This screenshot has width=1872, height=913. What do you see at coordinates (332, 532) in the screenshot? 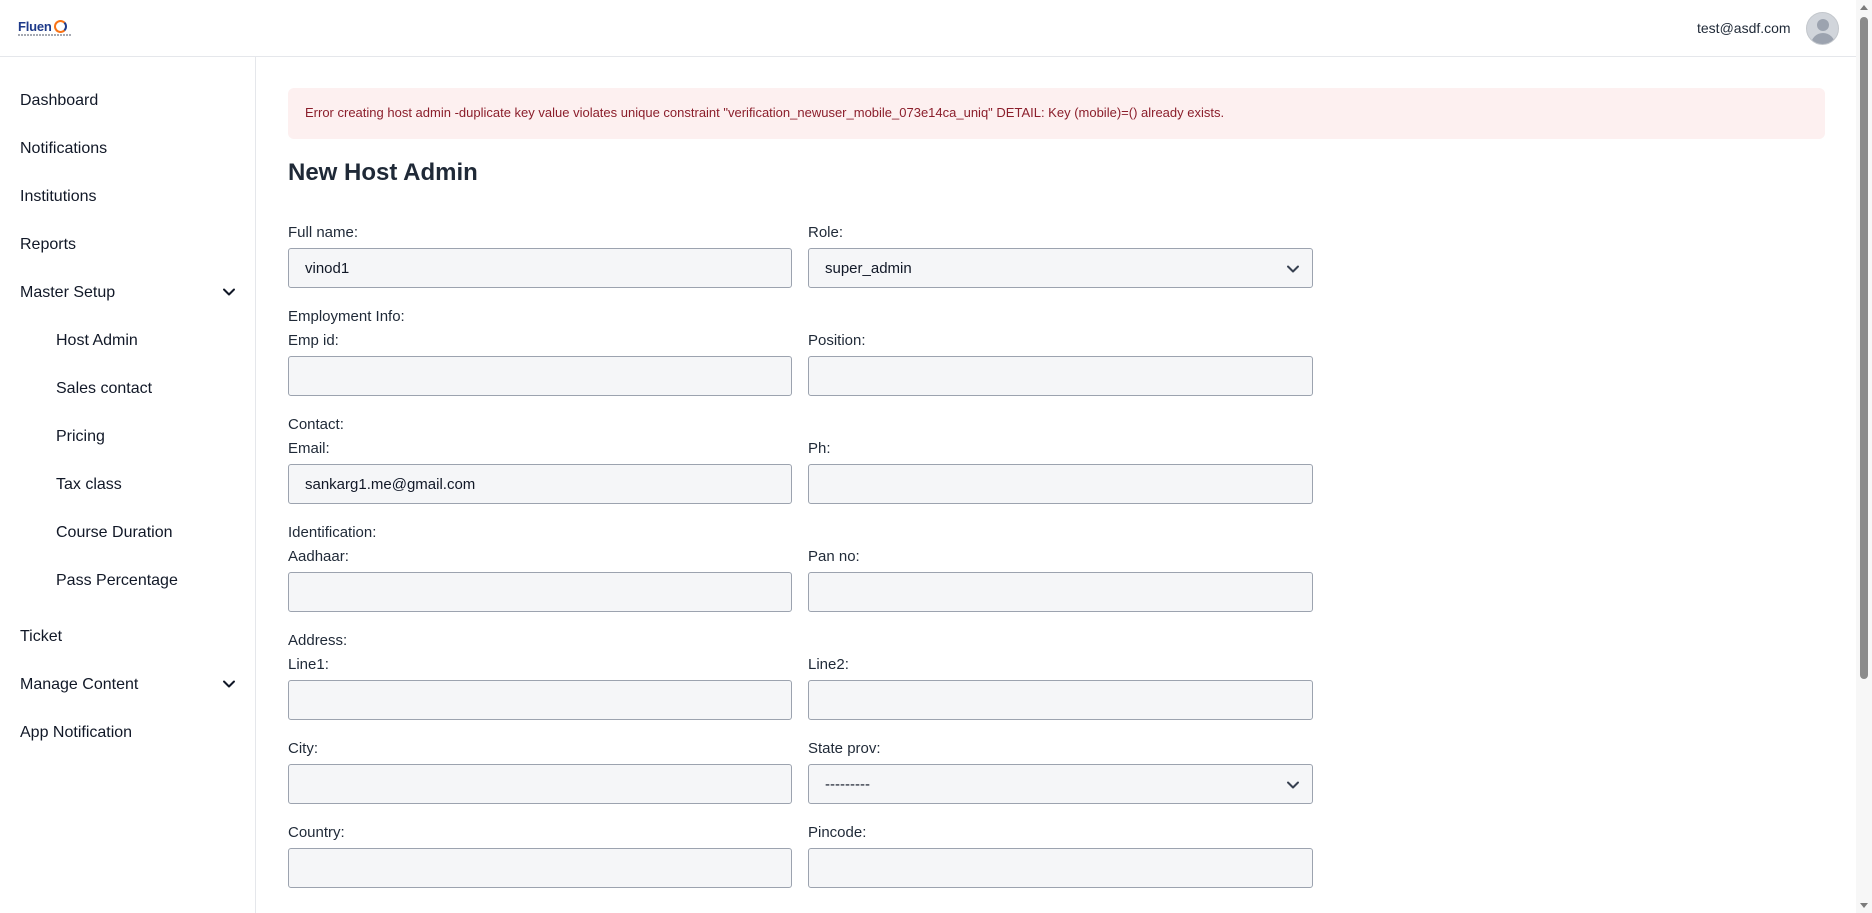
I see `identification-section-label: Identification:` at bounding box center [332, 532].